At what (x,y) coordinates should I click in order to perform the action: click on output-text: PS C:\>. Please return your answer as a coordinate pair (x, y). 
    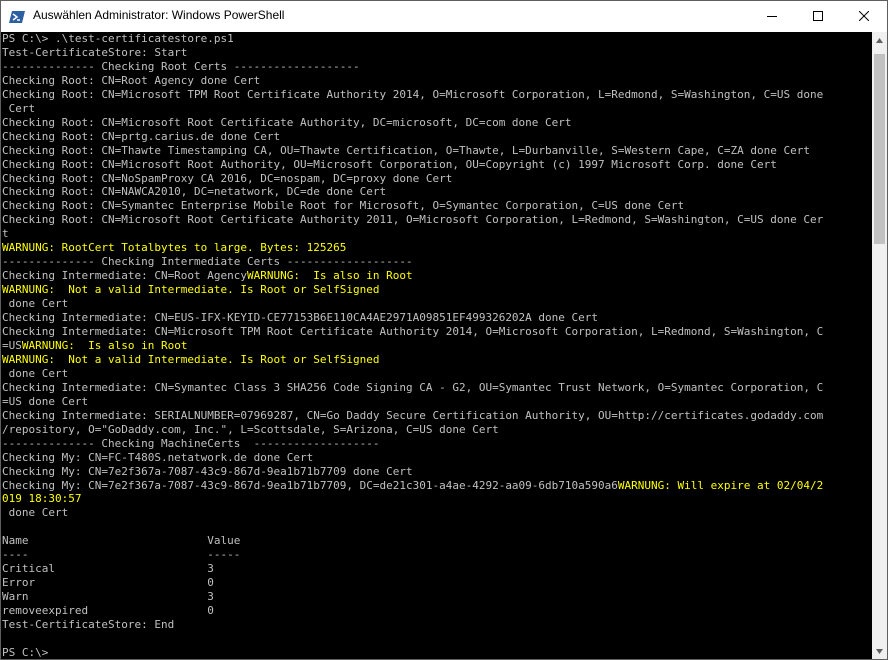
    Looking at the image, I should click on (25, 652).